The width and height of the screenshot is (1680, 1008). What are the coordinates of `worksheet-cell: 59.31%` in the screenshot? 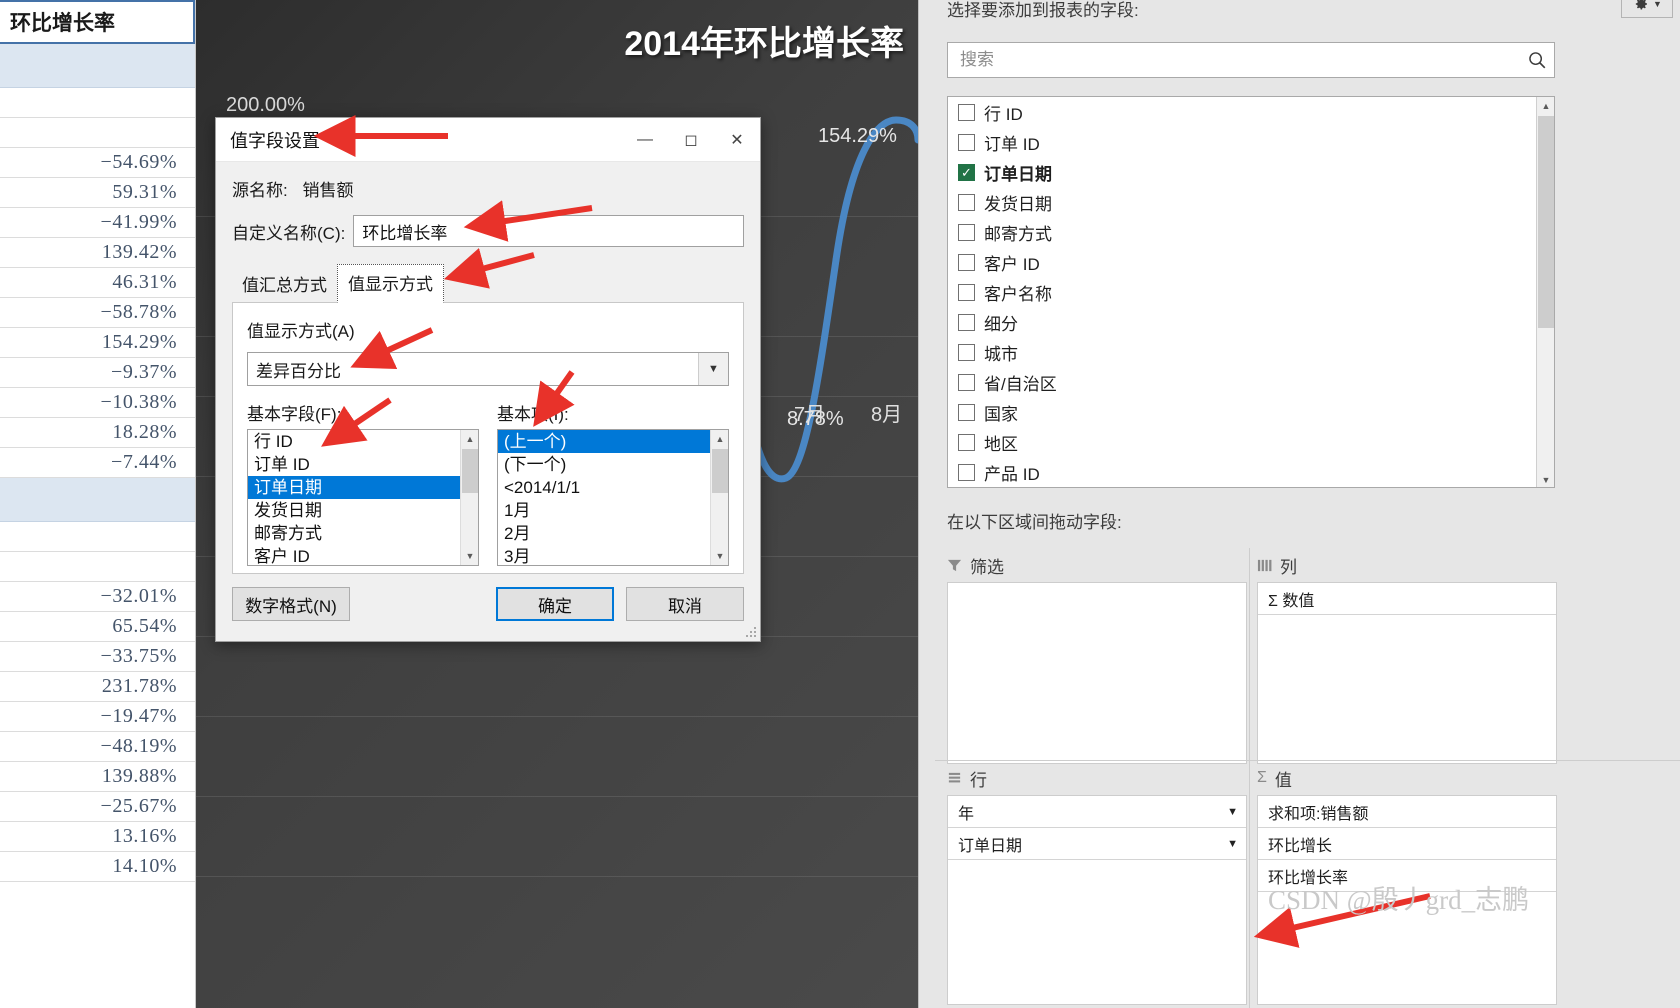 It's located at (97, 193).